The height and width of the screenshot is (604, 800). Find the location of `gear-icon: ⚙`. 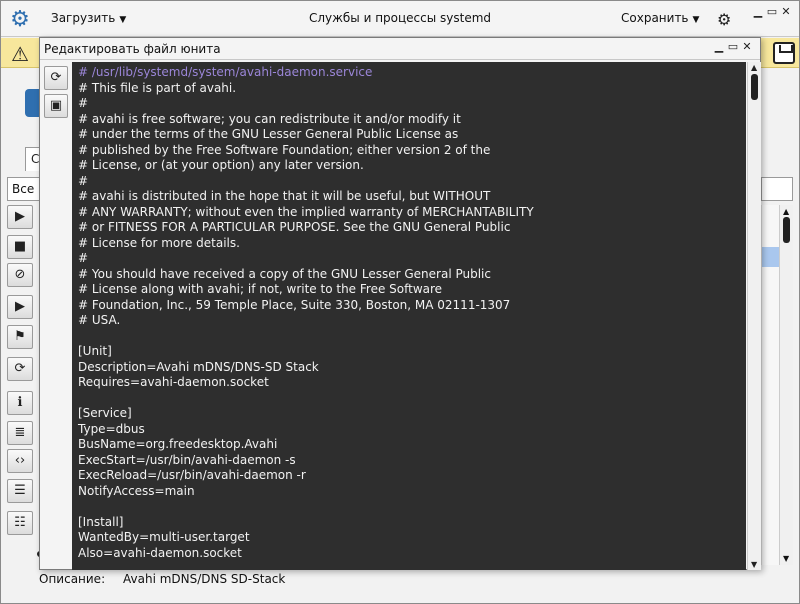

gear-icon: ⚙ is located at coordinates (724, 19).